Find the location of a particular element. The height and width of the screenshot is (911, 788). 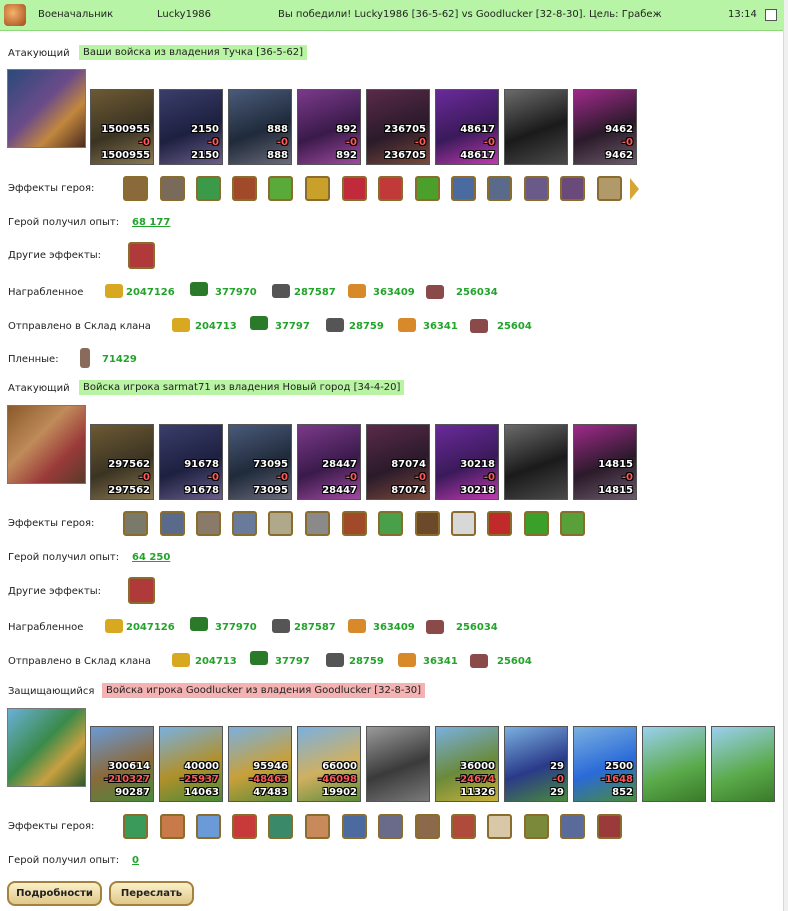

side2-unit: 30218 -0 30218 is located at coordinates (467, 462).